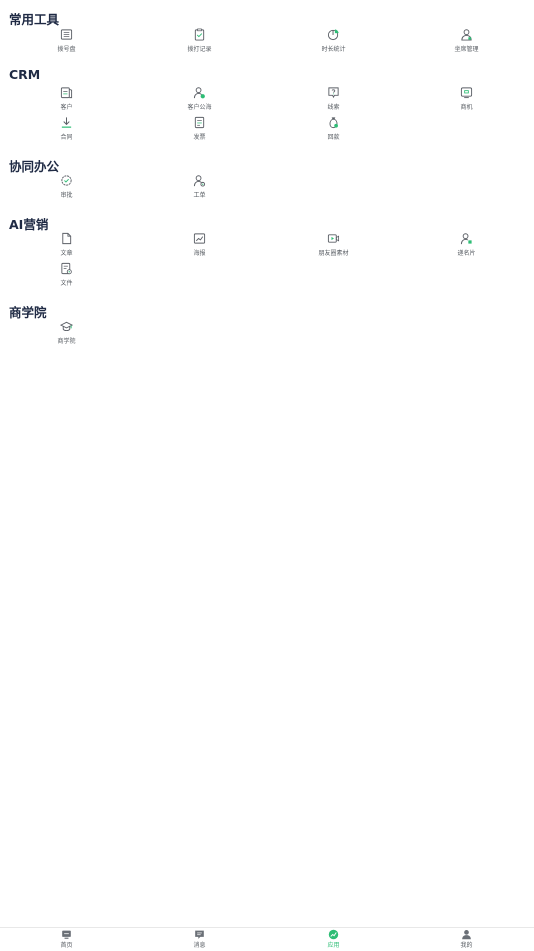 This screenshot has width=534, height=951. I want to click on app-poster-label: 海报, so click(199, 253).